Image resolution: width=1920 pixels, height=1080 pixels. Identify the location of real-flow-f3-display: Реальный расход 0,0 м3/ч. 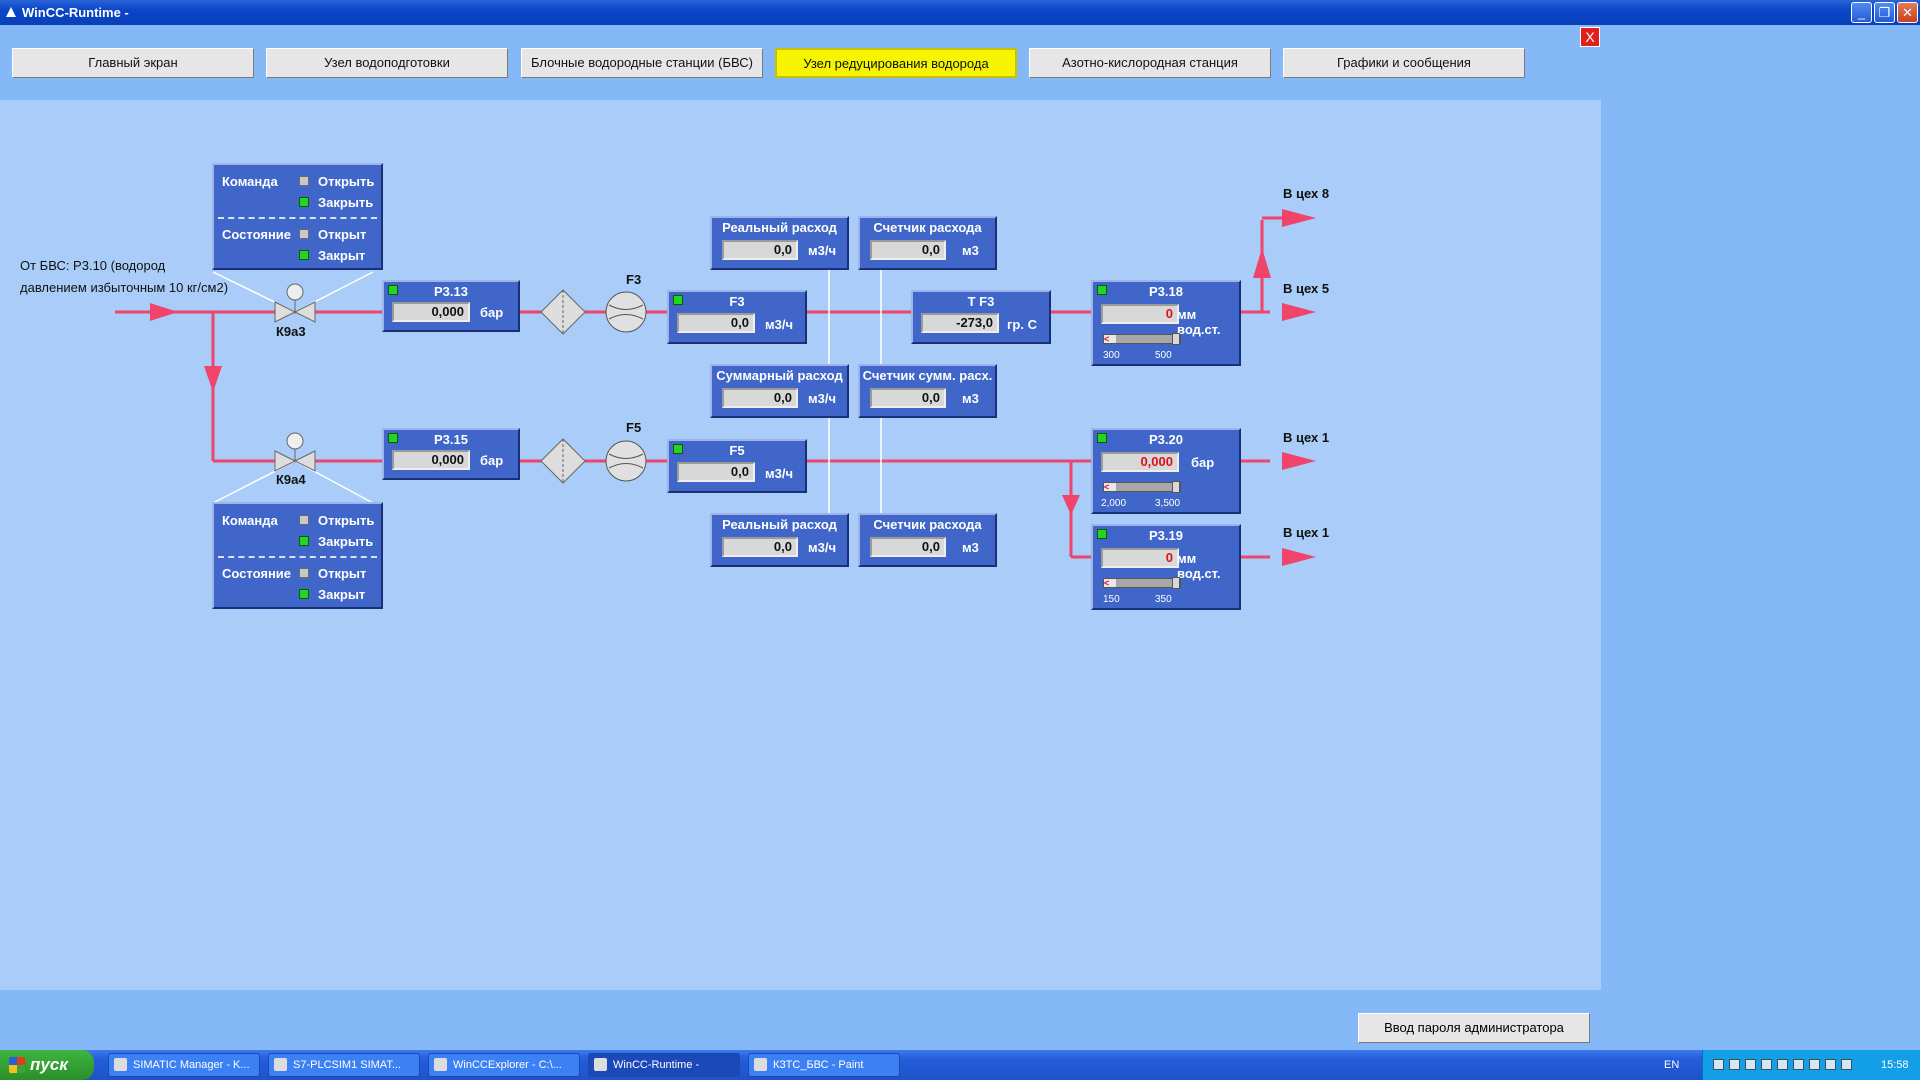
(779, 243).